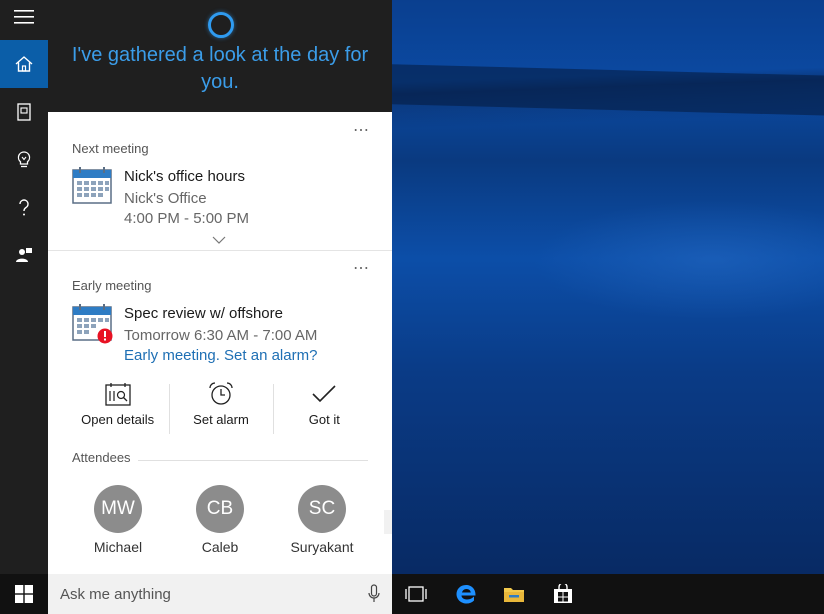  What do you see at coordinates (220, 68) in the screenshot?
I see `cortana-greeting: I've gathered a look at the day for you.` at bounding box center [220, 68].